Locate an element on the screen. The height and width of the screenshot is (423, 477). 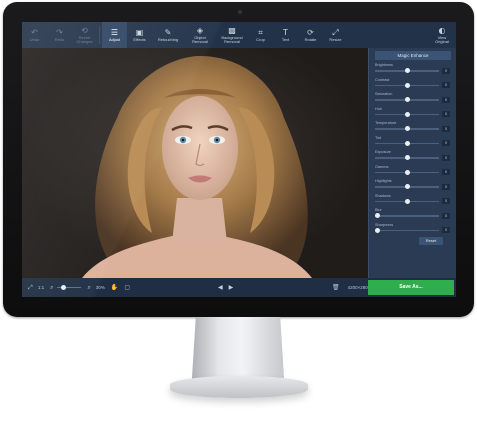
zoom-in-icon: ⌕ is located at coordinates (88, 288).